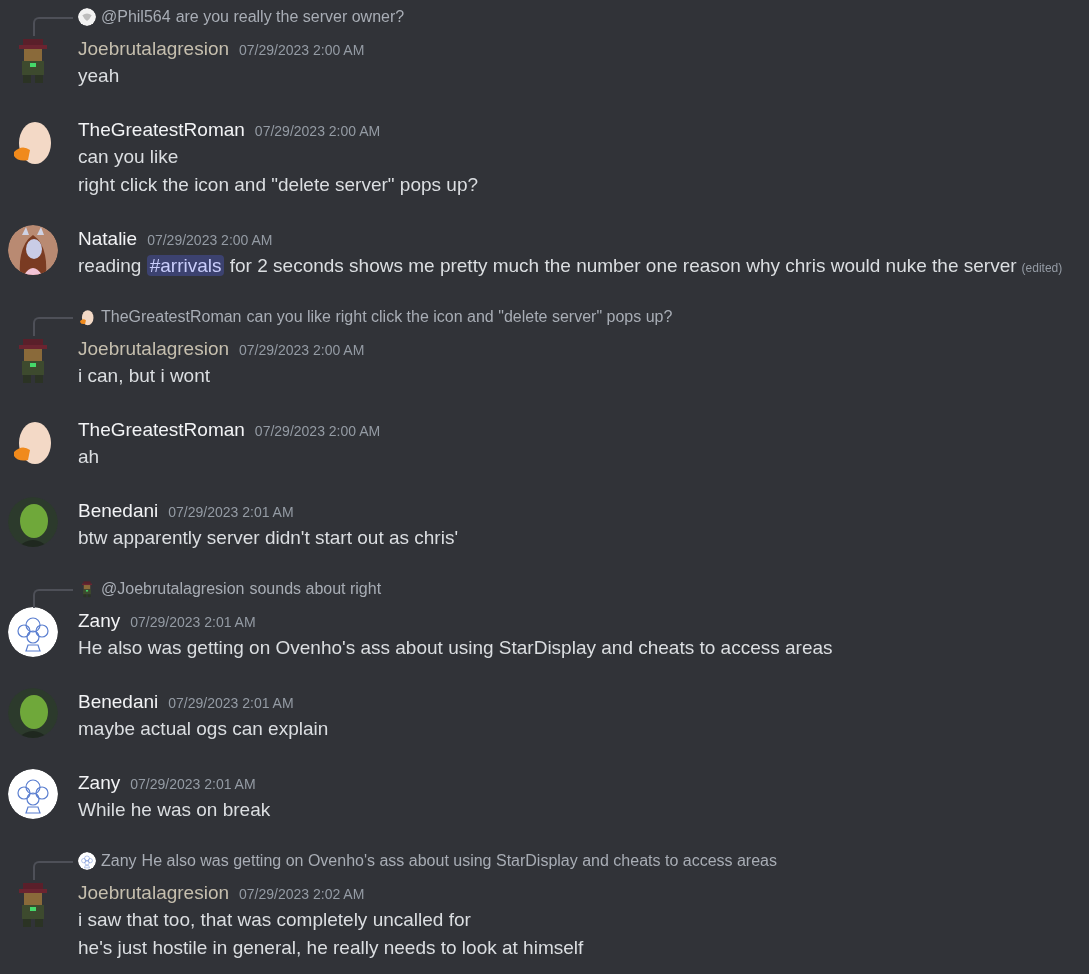  Describe the element at coordinates (274, 920) in the screenshot. I see `message-text: i saw that too, that was completely uncalled for` at that location.